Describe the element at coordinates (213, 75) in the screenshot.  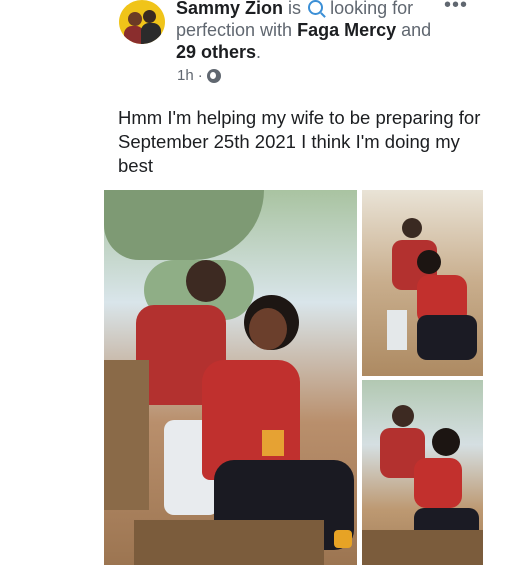
I see `globe-icon` at that location.